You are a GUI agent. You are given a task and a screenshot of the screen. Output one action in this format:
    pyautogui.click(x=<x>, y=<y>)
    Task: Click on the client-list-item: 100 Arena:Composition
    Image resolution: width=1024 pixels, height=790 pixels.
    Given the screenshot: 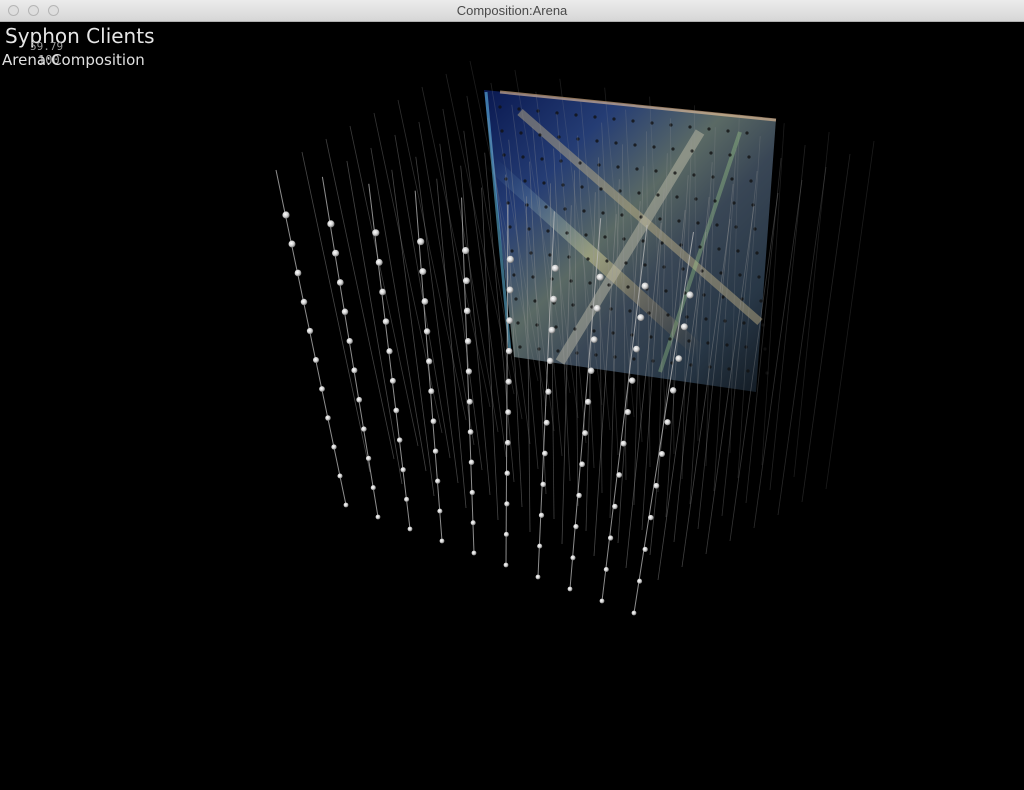 What is the action you would take?
    pyautogui.click(x=102, y=60)
    